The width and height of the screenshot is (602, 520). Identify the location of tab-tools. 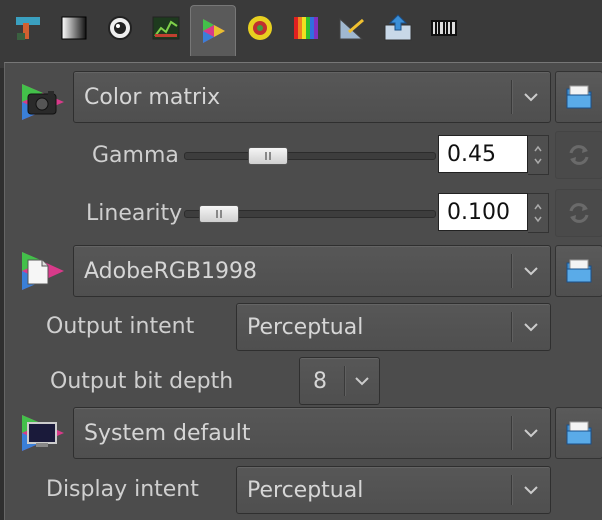
(28, 28).